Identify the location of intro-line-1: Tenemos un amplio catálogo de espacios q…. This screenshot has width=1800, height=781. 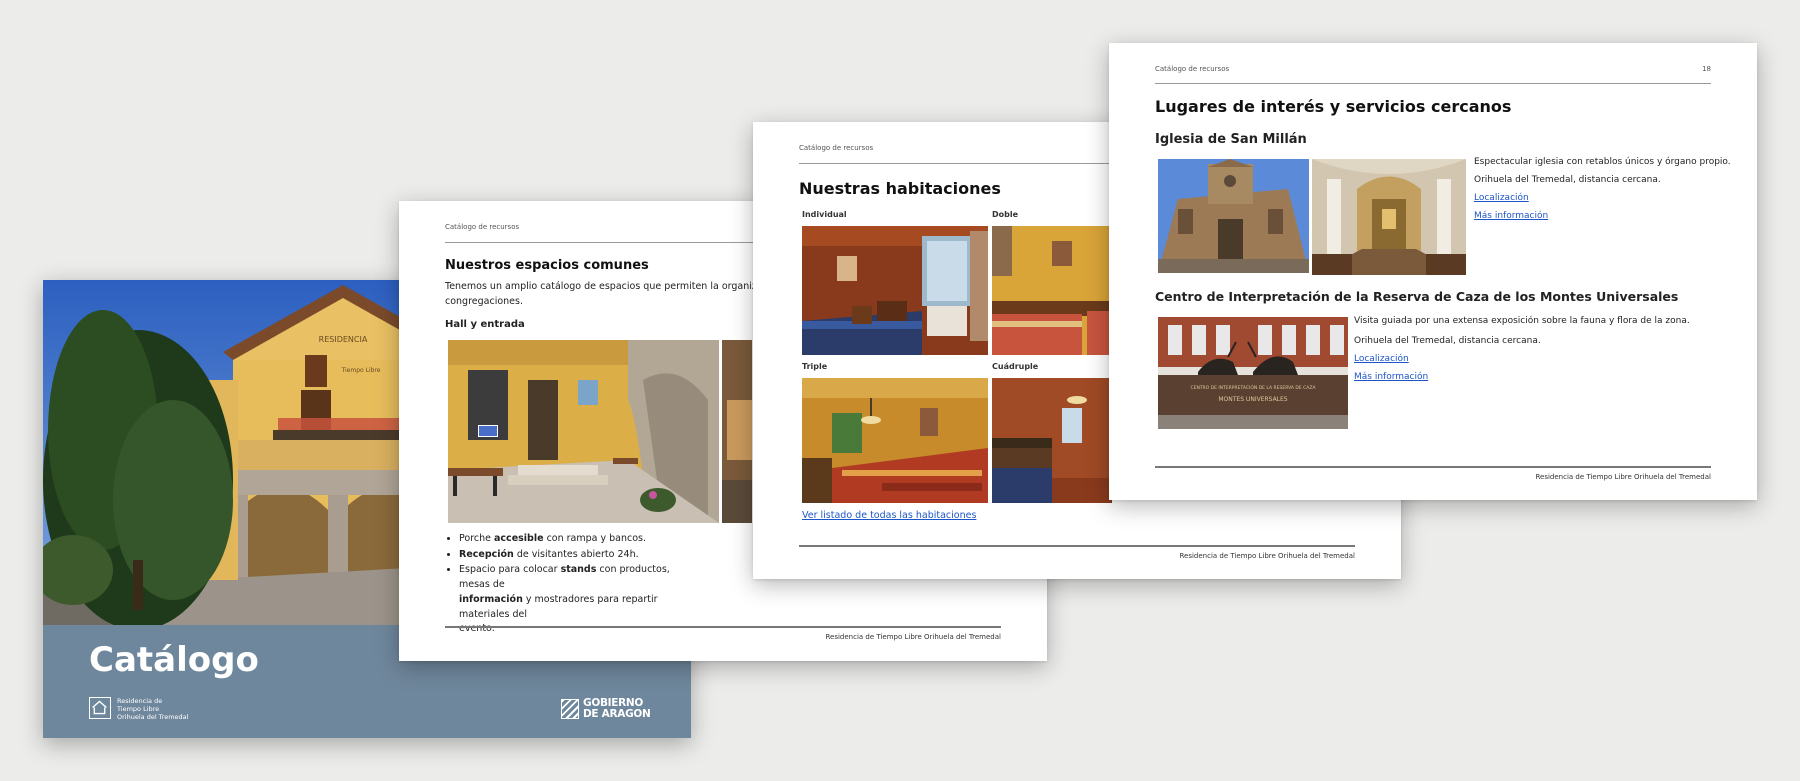
(627, 286).